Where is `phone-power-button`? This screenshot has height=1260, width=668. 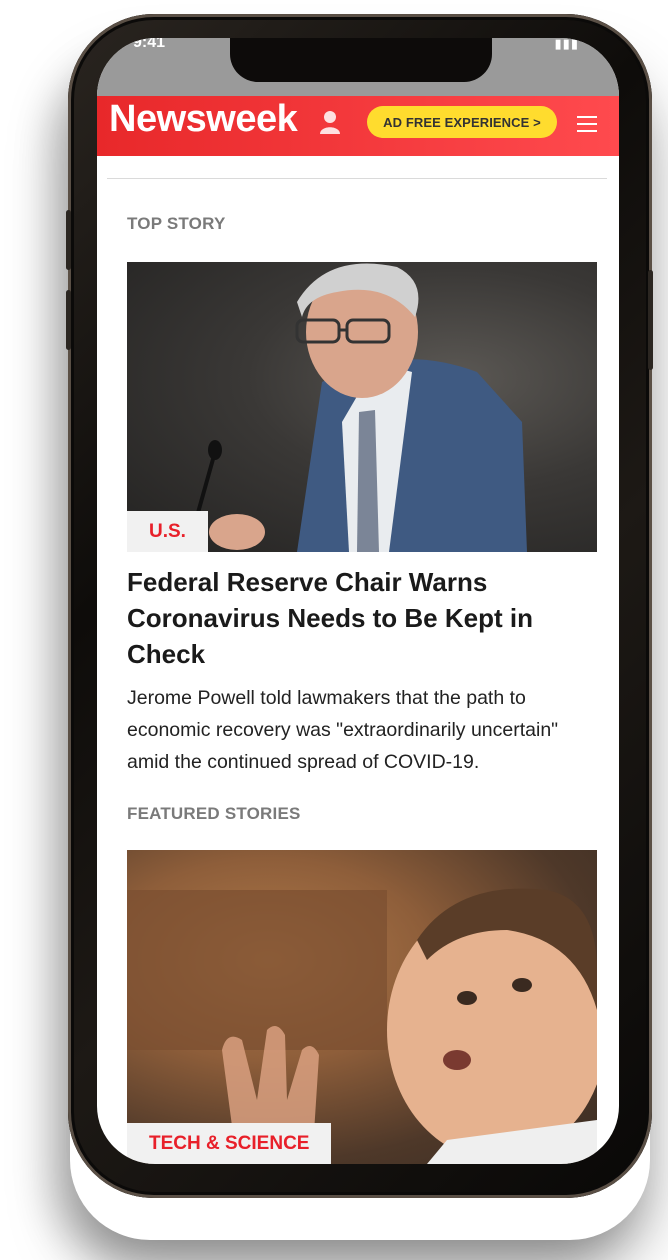
phone-power-button is located at coordinates (650, 320).